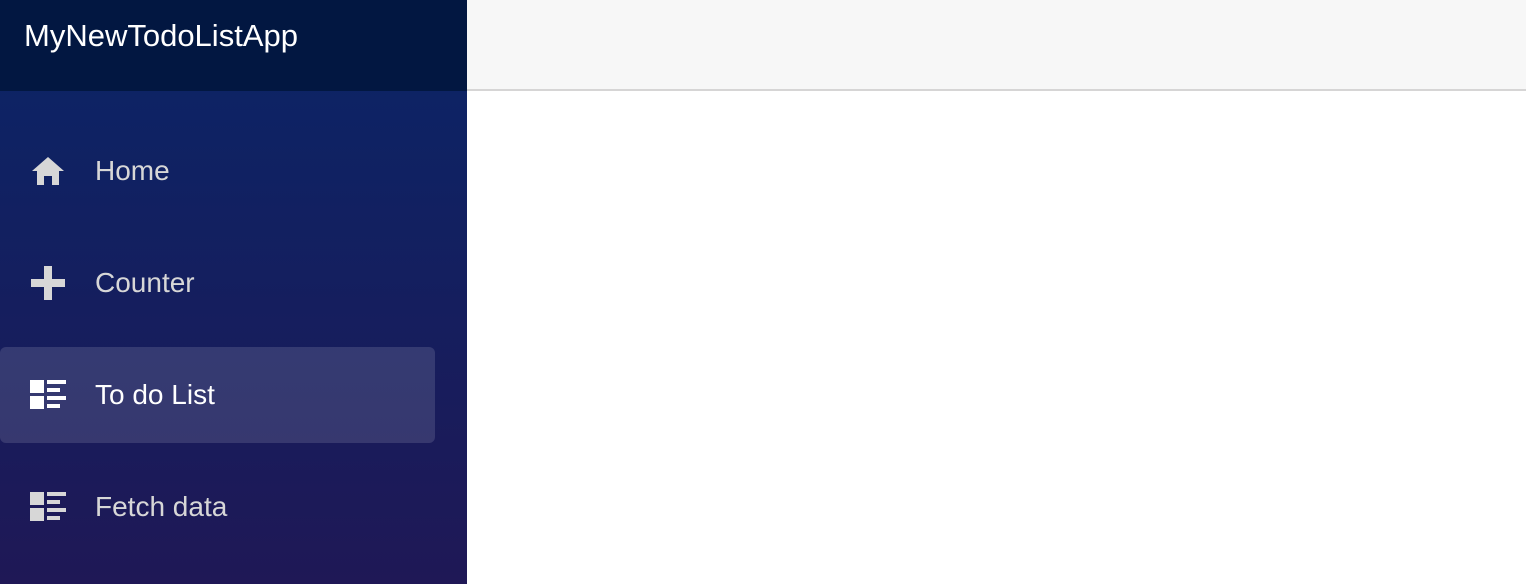  What do you see at coordinates (155, 394) in the screenshot?
I see `nav-item-label: To do List` at bounding box center [155, 394].